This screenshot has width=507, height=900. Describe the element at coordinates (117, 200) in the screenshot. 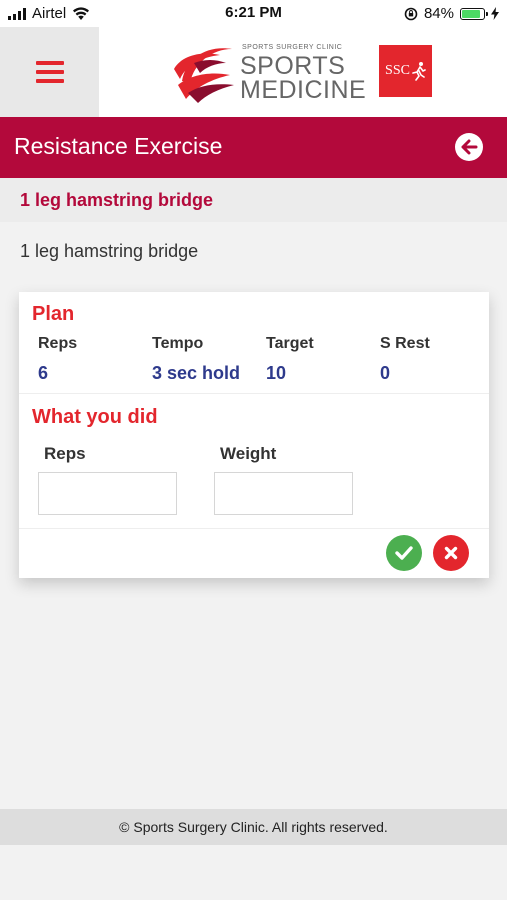

I see `exercise-heading: 1 leg hamstring bridge` at that location.